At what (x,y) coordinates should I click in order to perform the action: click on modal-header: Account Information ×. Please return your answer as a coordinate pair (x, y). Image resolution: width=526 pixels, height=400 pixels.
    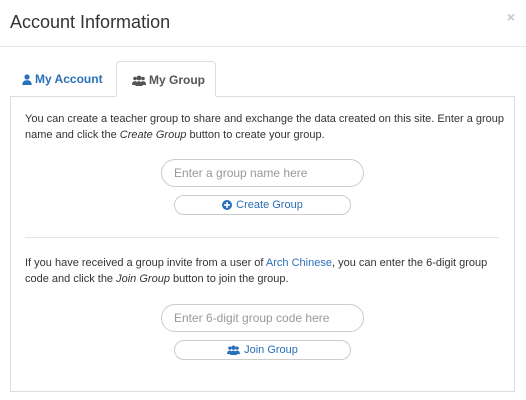
    Looking at the image, I should click on (263, 23).